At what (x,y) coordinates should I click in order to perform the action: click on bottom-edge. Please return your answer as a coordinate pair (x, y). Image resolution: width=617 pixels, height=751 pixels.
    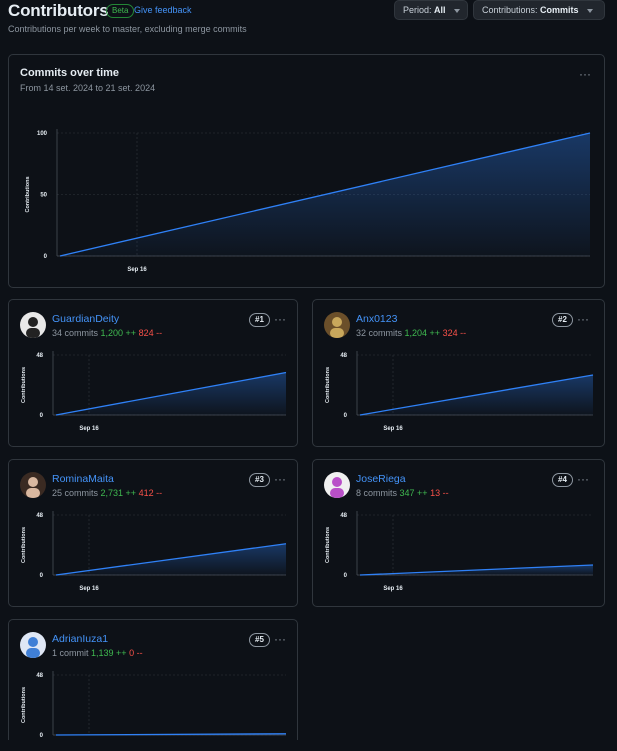
    Looking at the image, I should click on (308, 745).